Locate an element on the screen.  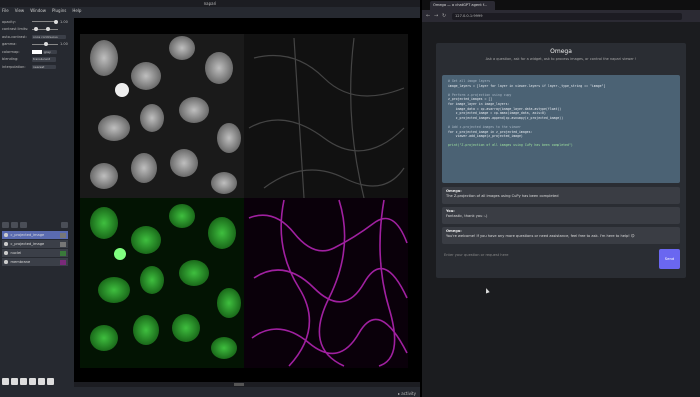
menu-help: Help is located at coordinates (76, 11).